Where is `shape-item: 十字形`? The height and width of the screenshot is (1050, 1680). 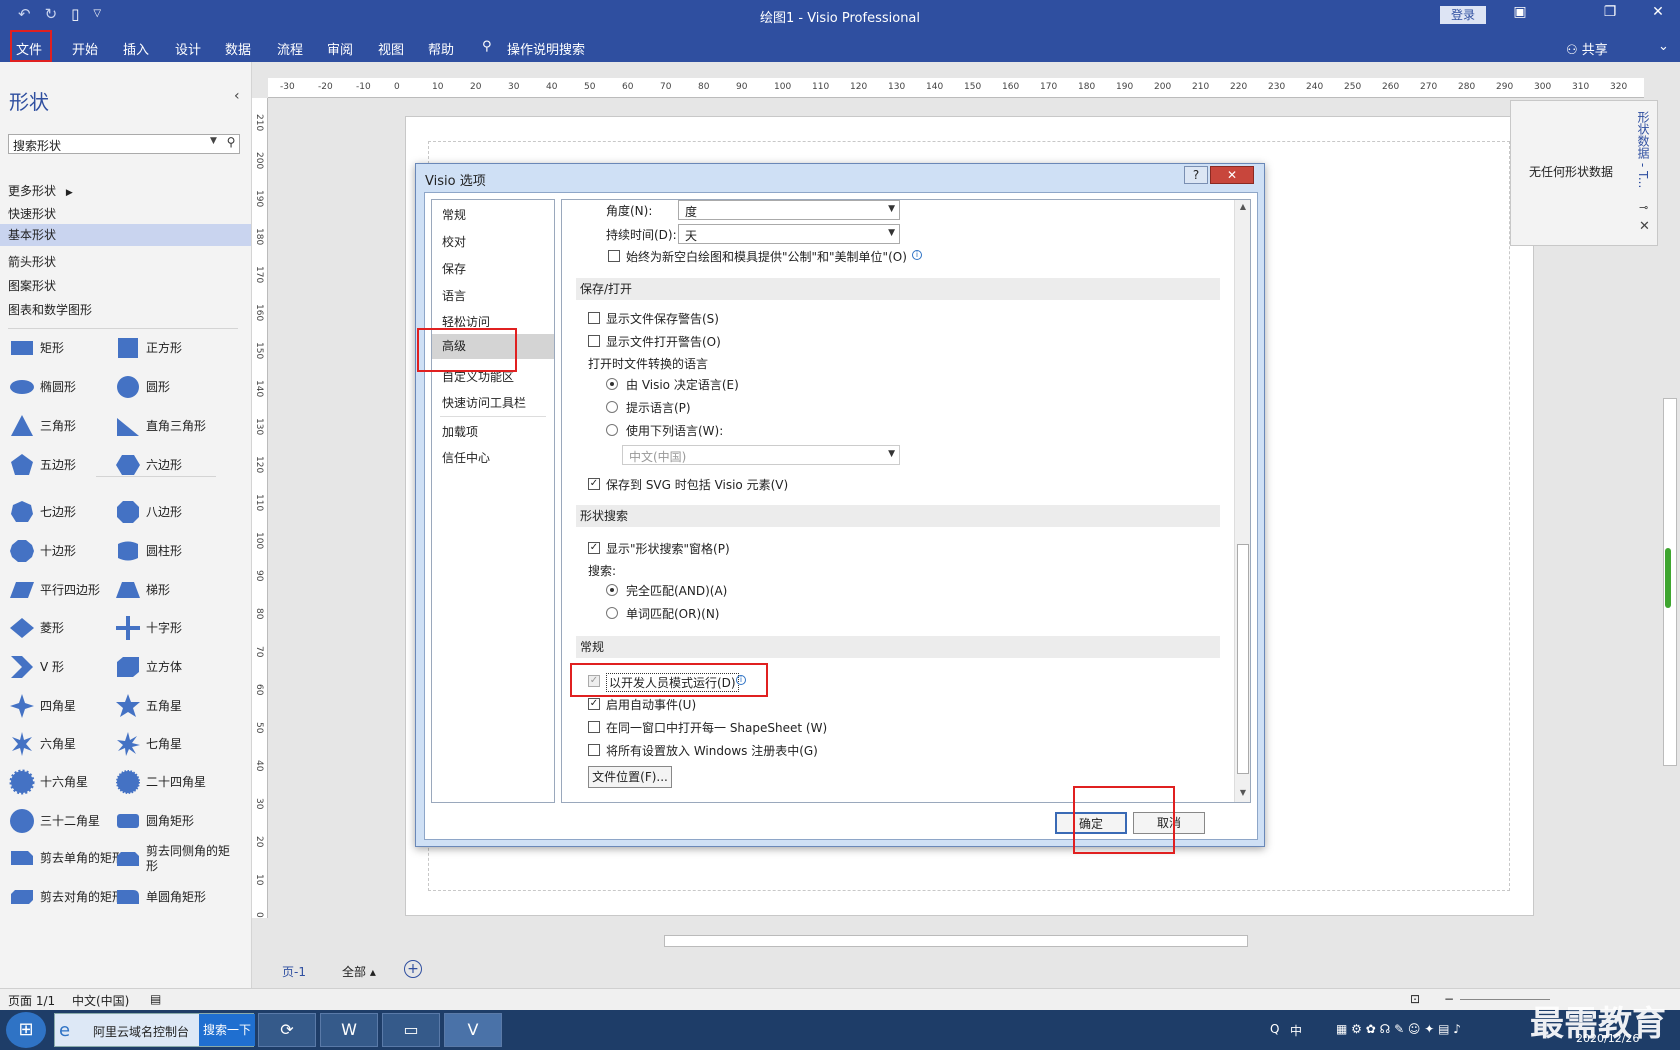 shape-item: 十字形 is located at coordinates (174, 628).